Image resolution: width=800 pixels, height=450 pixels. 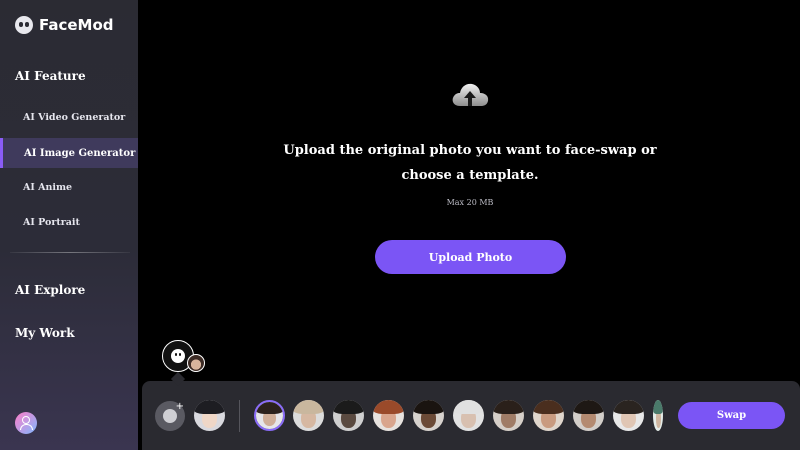 What do you see at coordinates (173, 412) in the screenshot?
I see `add-face-icon` at bounding box center [173, 412].